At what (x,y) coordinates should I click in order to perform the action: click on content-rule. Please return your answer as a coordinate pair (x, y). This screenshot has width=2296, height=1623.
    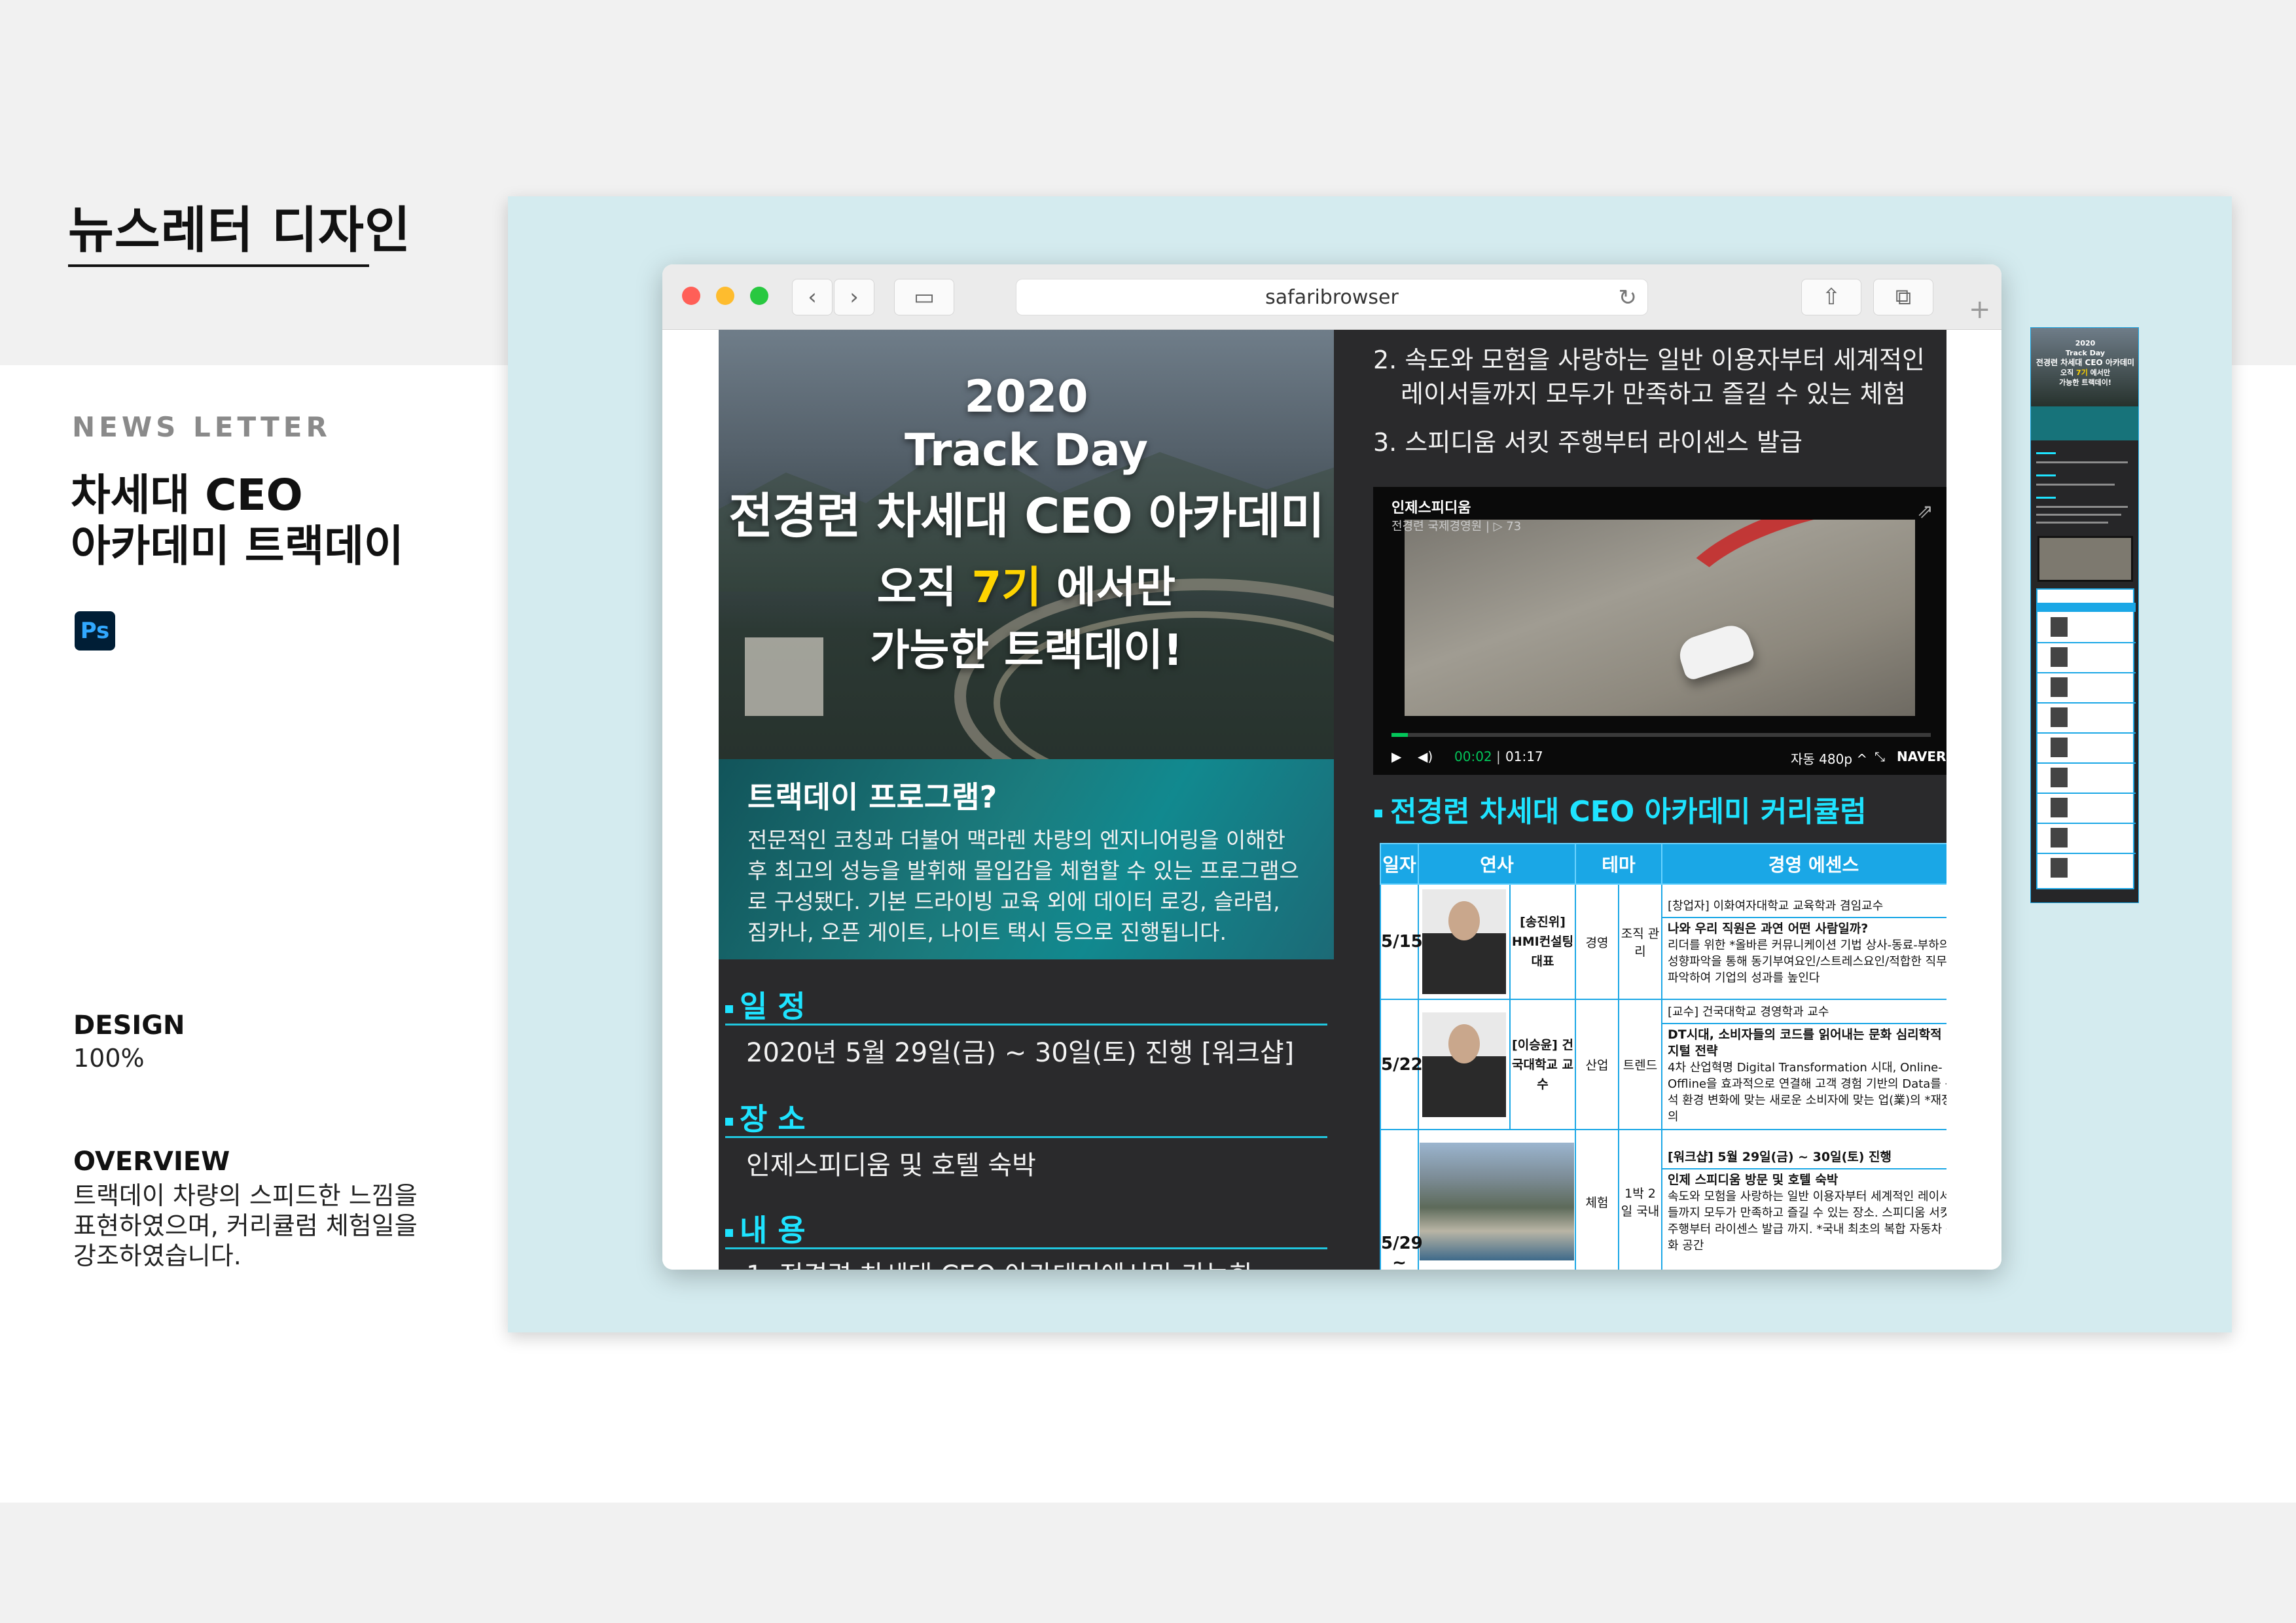
    Looking at the image, I should click on (1026, 1248).